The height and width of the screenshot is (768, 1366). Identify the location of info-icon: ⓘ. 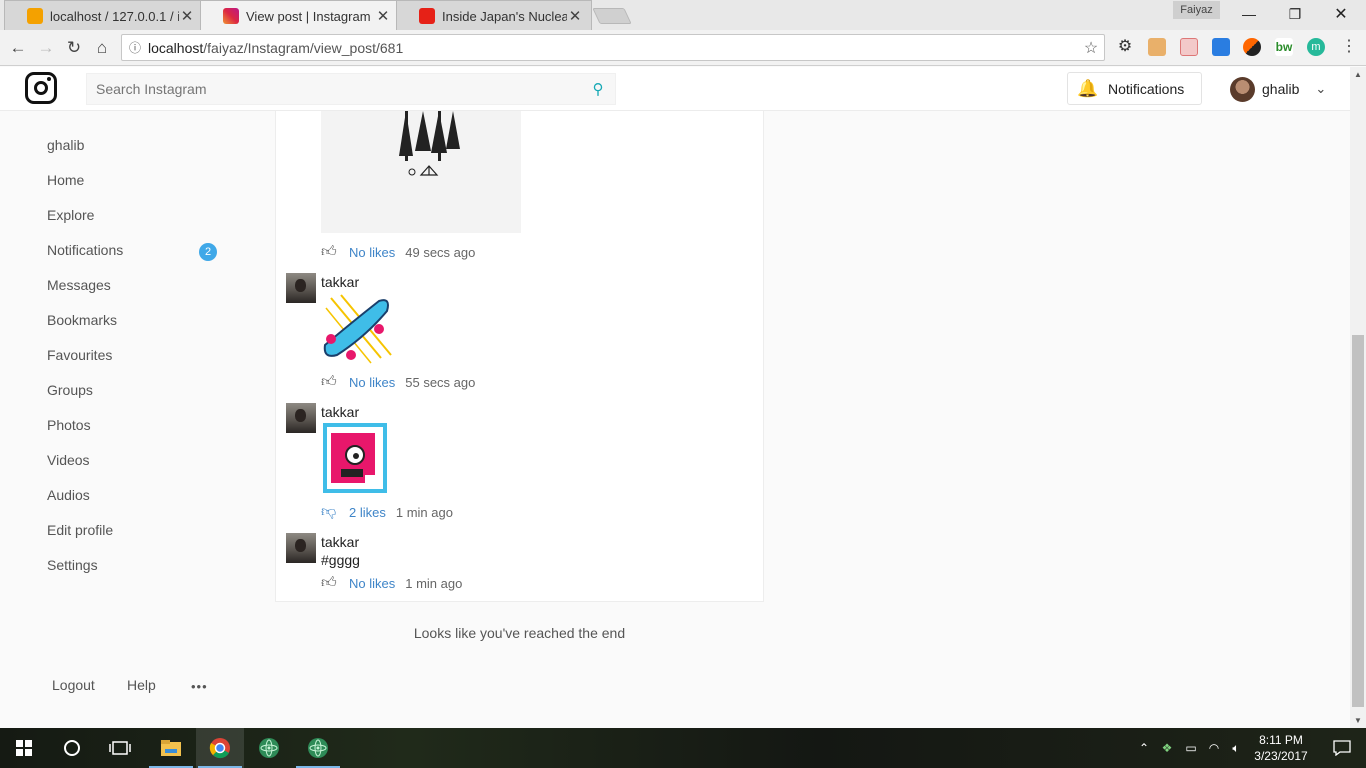
(135, 47).